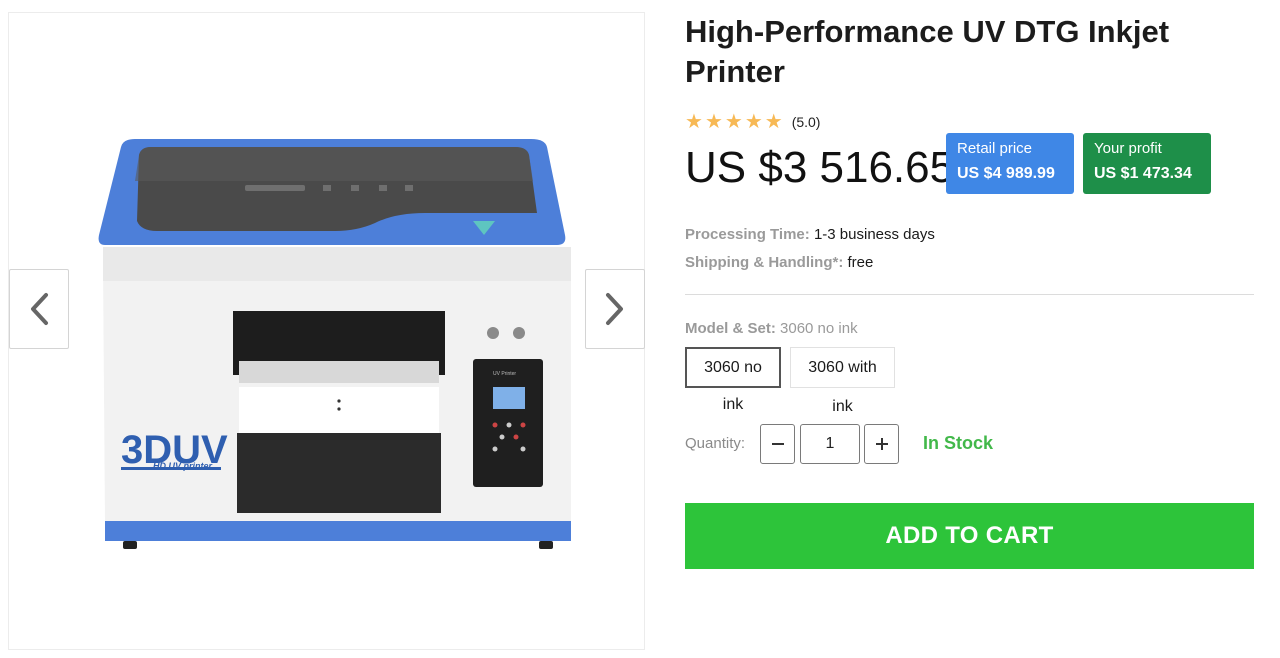 The height and width of the screenshot is (658, 1280). Describe the element at coordinates (969, 536) in the screenshot. I see `add-to-cart-button: ADD TO CART` at that location.